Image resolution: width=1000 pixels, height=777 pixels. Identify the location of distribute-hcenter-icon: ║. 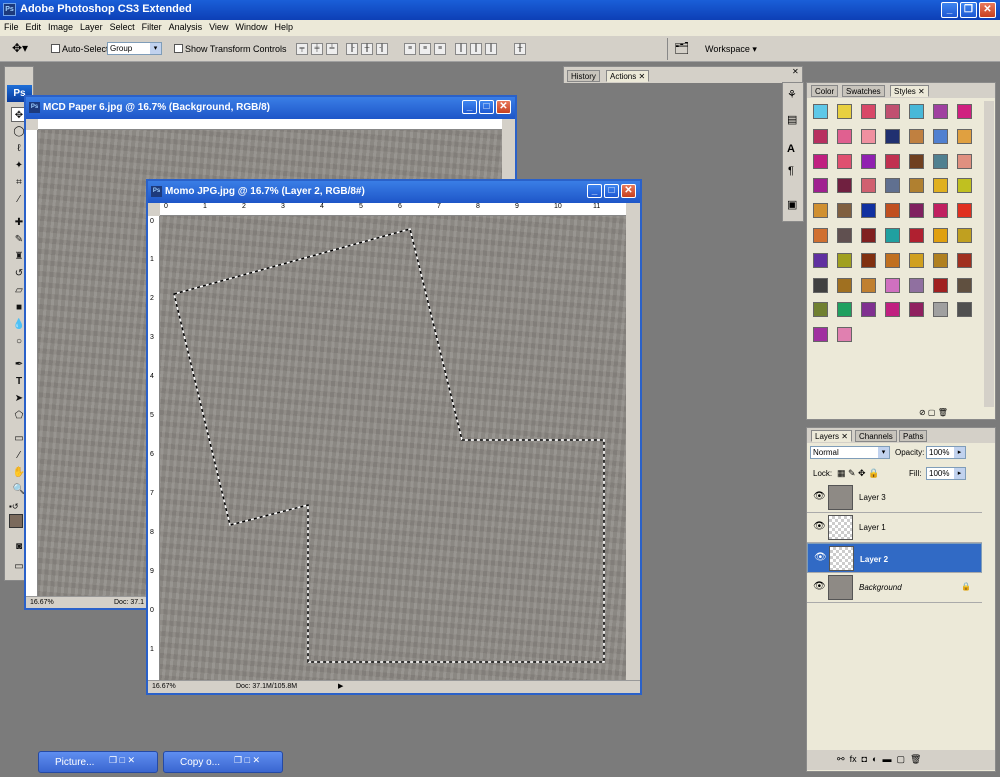
(476, 49).